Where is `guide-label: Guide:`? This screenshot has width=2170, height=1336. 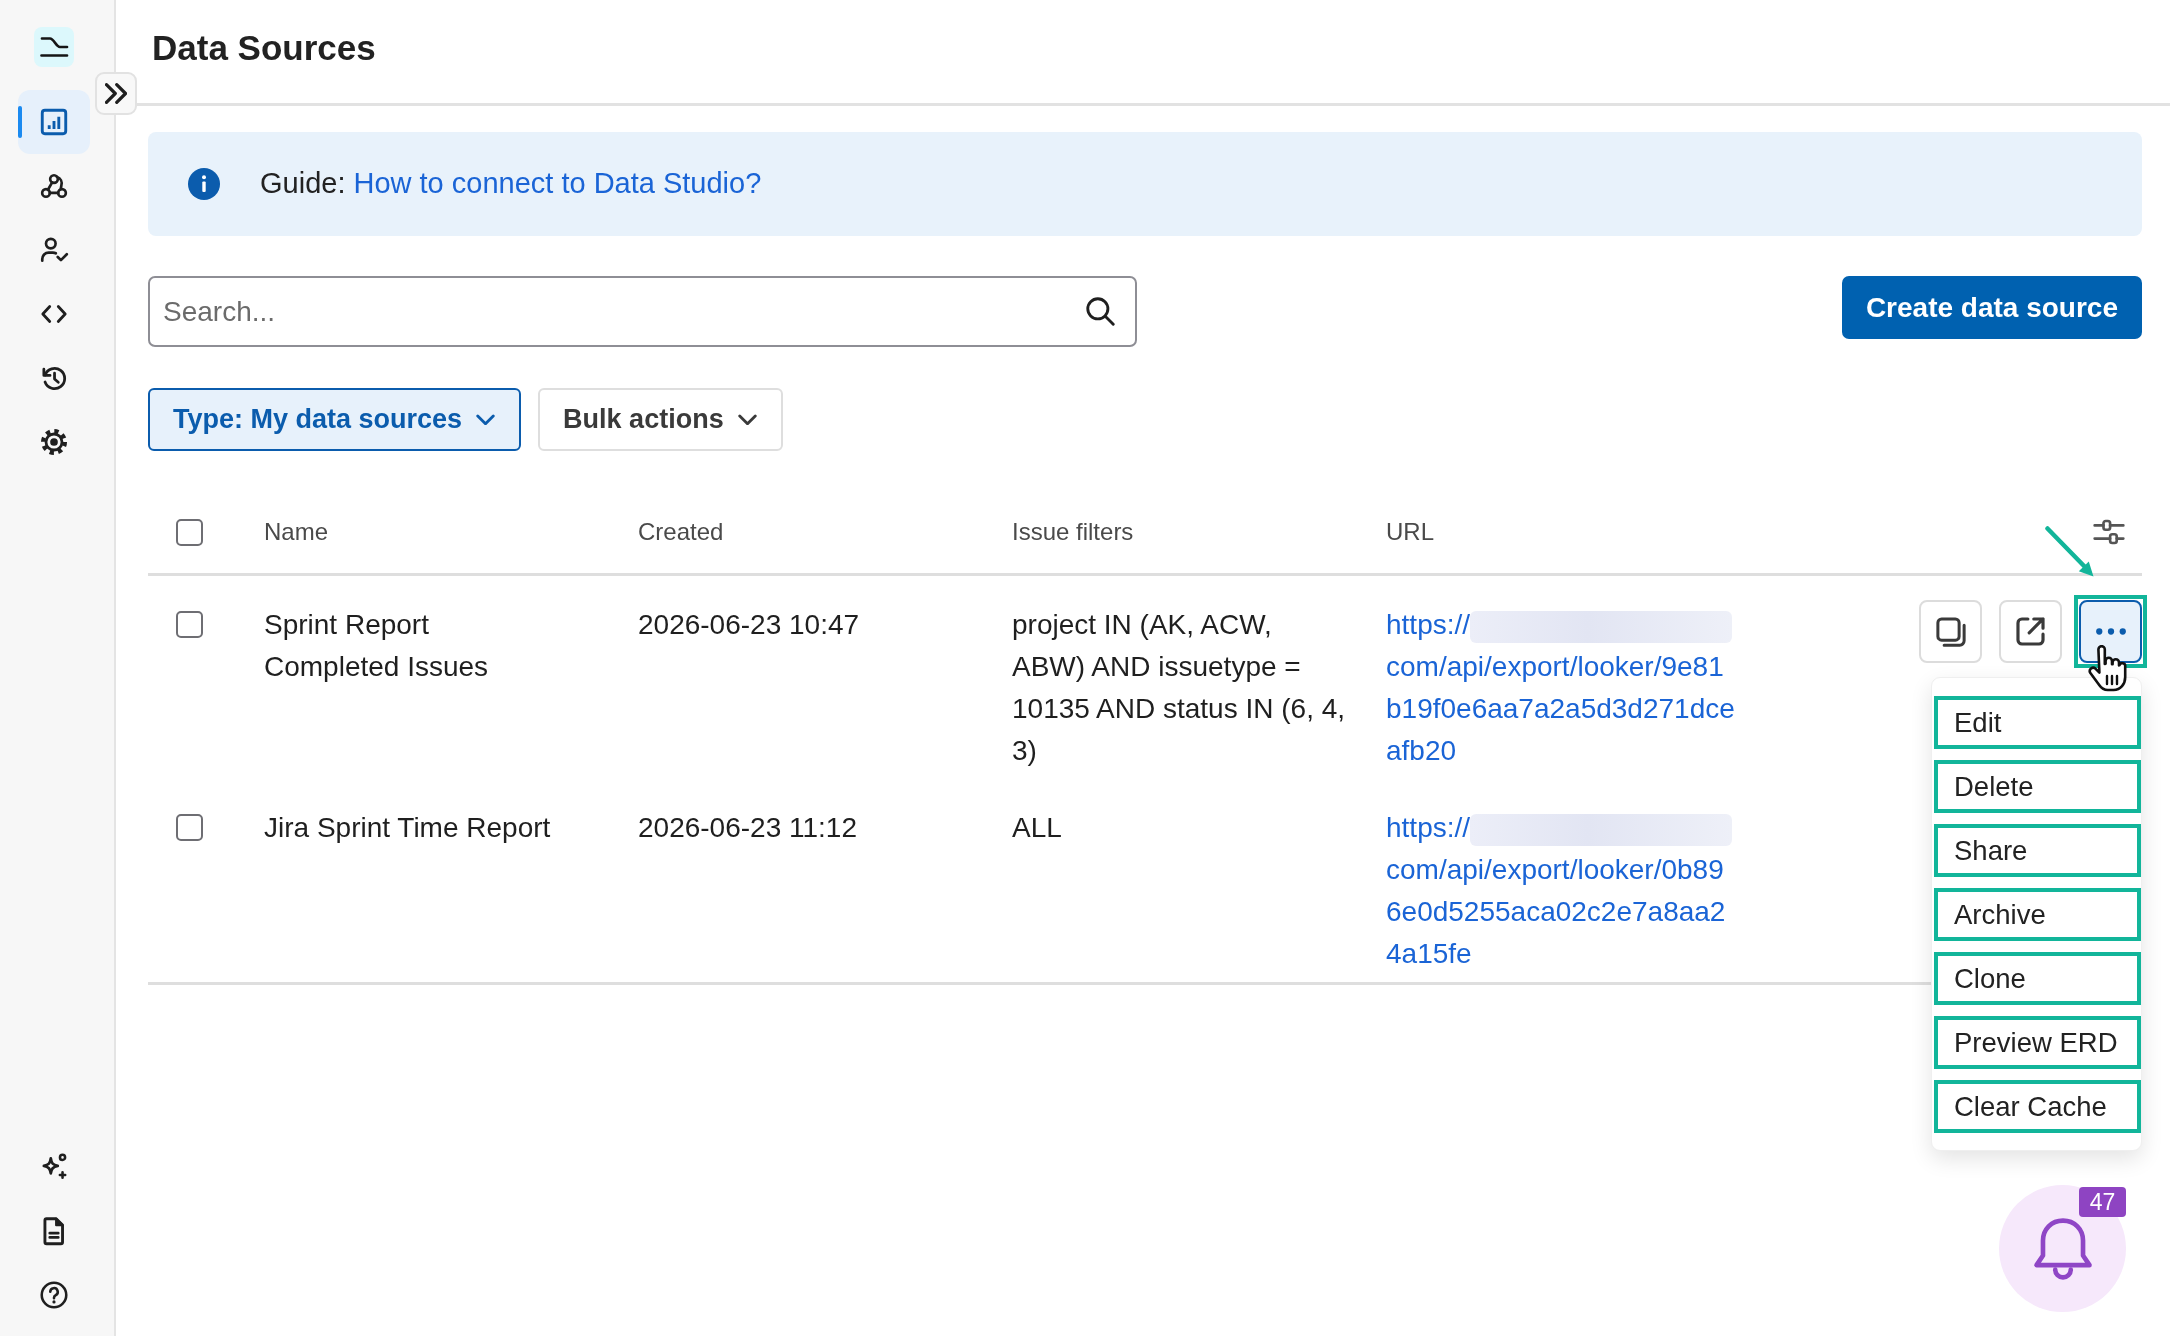
guide-label: Guide: is located at coordinates (303, 184).